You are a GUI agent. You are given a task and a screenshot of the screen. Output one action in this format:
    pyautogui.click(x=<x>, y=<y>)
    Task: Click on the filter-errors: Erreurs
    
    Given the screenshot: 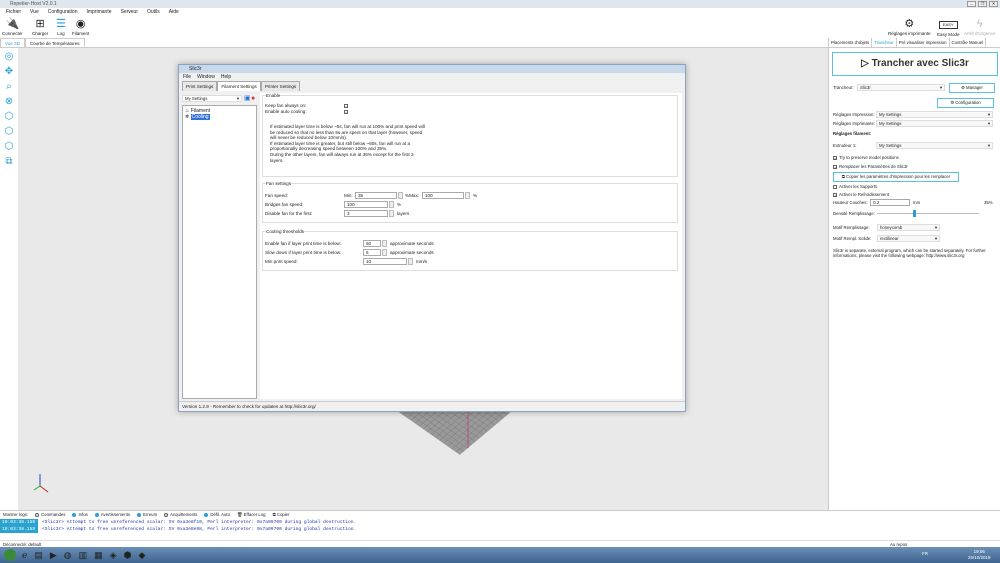 What is the action you would take?
    pyautogui.click(x=147, y=515)
    